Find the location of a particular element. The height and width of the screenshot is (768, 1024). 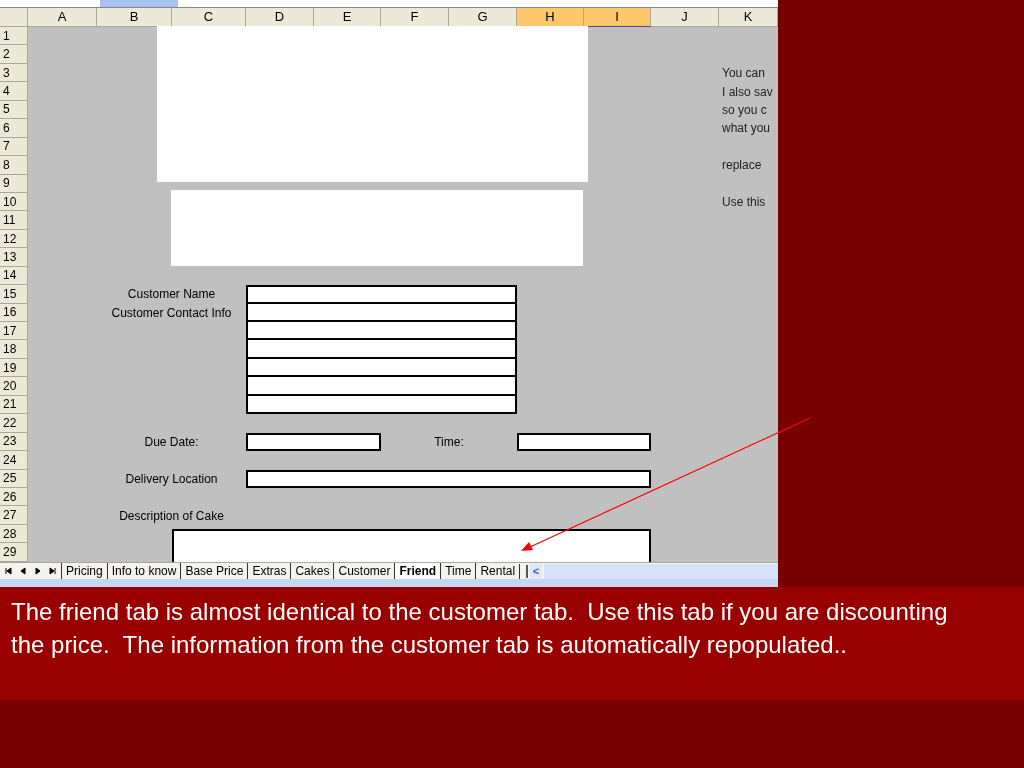

row-header: 11 is located at coordinates (14, 220).